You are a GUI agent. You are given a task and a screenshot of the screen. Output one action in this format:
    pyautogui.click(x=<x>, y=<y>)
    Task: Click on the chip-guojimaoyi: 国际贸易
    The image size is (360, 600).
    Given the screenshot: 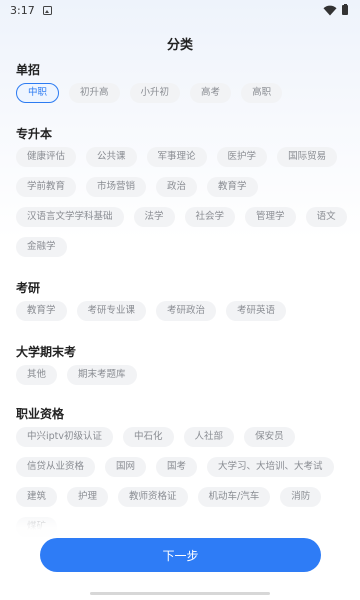 What is the action you would take?
    pyautogui.click(x=307, y=157)
    